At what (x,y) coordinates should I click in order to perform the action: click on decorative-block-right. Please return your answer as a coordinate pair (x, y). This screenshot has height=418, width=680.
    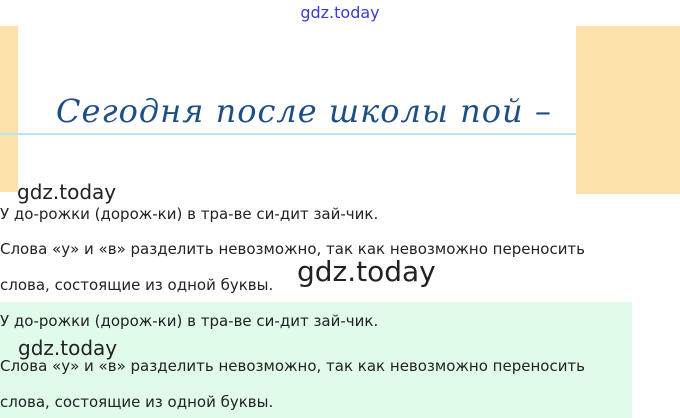
    Looking at the image, I should click on (628, 110).